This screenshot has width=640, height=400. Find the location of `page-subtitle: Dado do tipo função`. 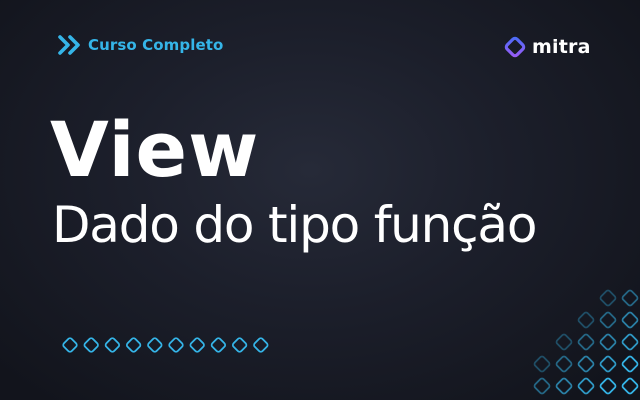

page-subtitle: Dado do tipo função is located at coordinates (294, 225).